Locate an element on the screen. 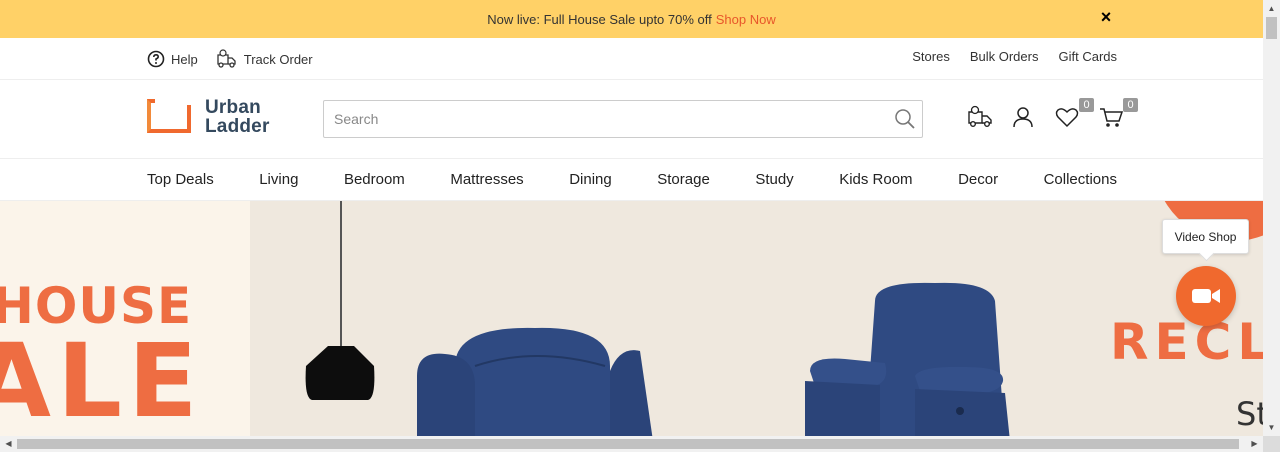  nav-item-collections: Collections is located at coordinates (1080, 179).